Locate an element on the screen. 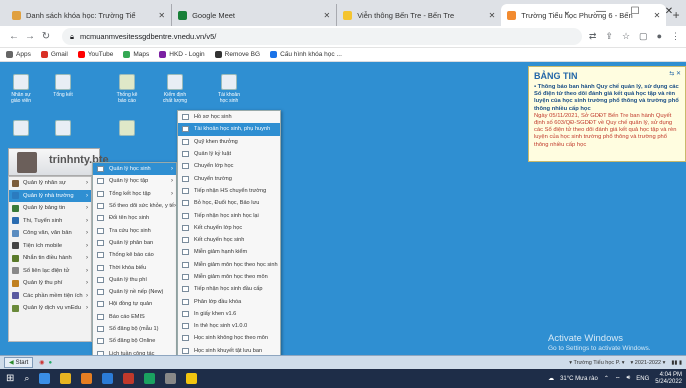 This screenshot has height=388, width=686. bookmark-item: Remove BG is located at coordinates (237, 54).